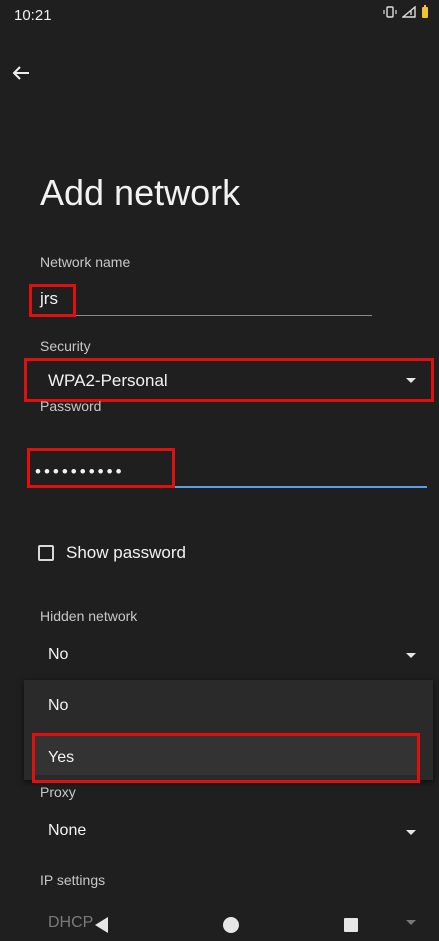 The image size is (439, 941). Describe the element at coordinates (229, 657) in the screenshot. I see `hidden-network-dropdown: No` at that location.